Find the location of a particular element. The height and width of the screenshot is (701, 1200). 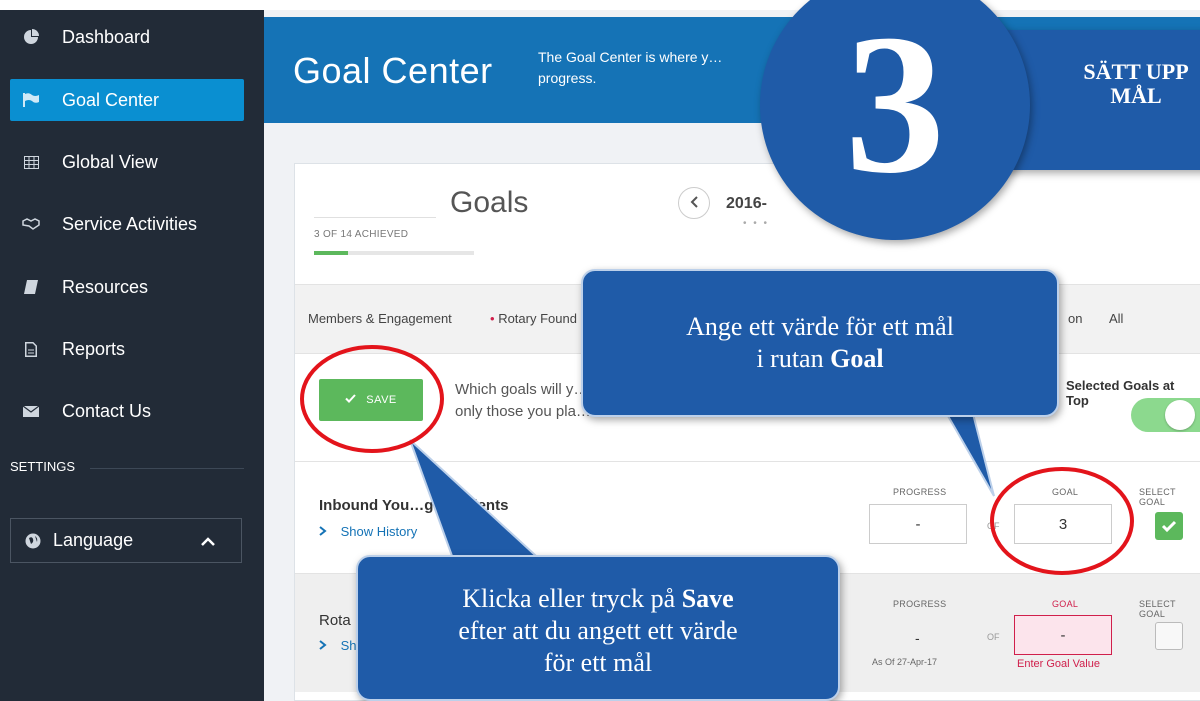

sidebar-item-resources: Resources is located at coordinates (132, 287).